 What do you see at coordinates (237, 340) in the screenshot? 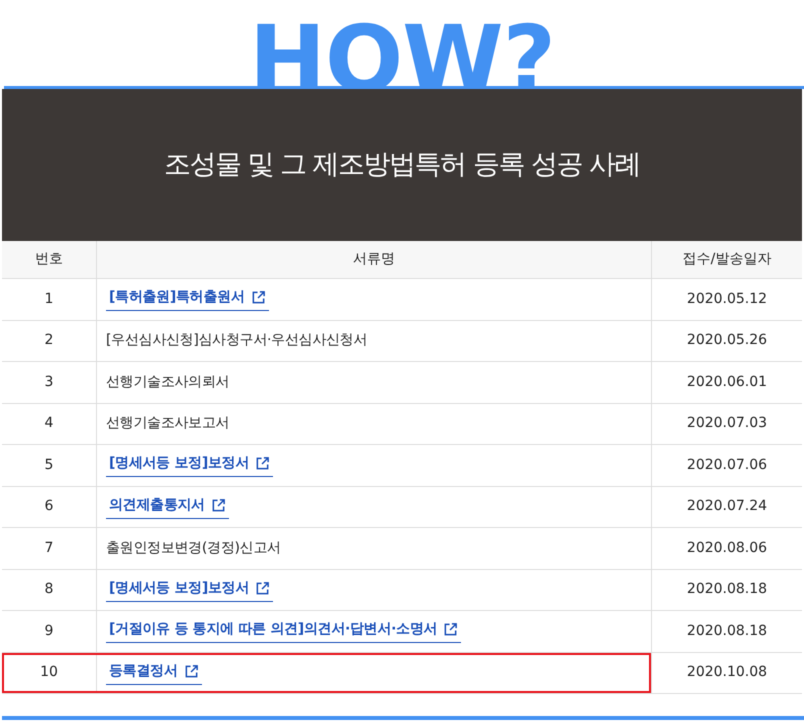
I see `document-name: [우선심사신청]심사청구서·우선심사신청서` at bounding box center [237, 340].